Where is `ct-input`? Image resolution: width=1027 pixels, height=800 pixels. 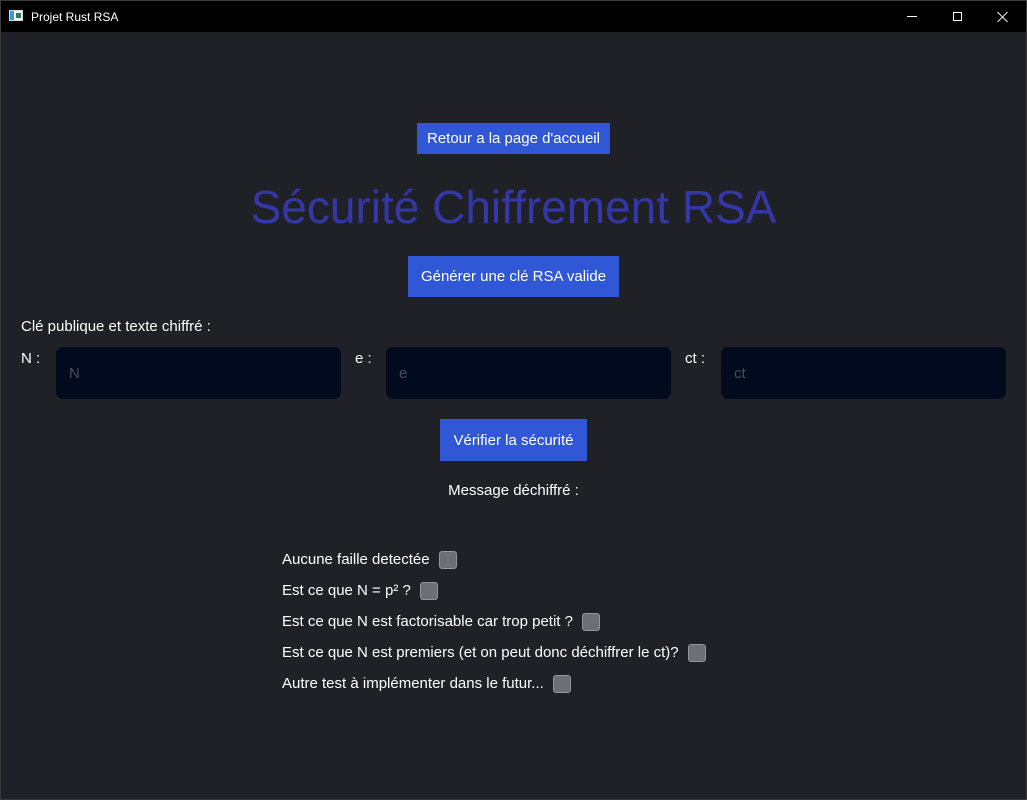 ct-input is located at coordinates (863, 373).